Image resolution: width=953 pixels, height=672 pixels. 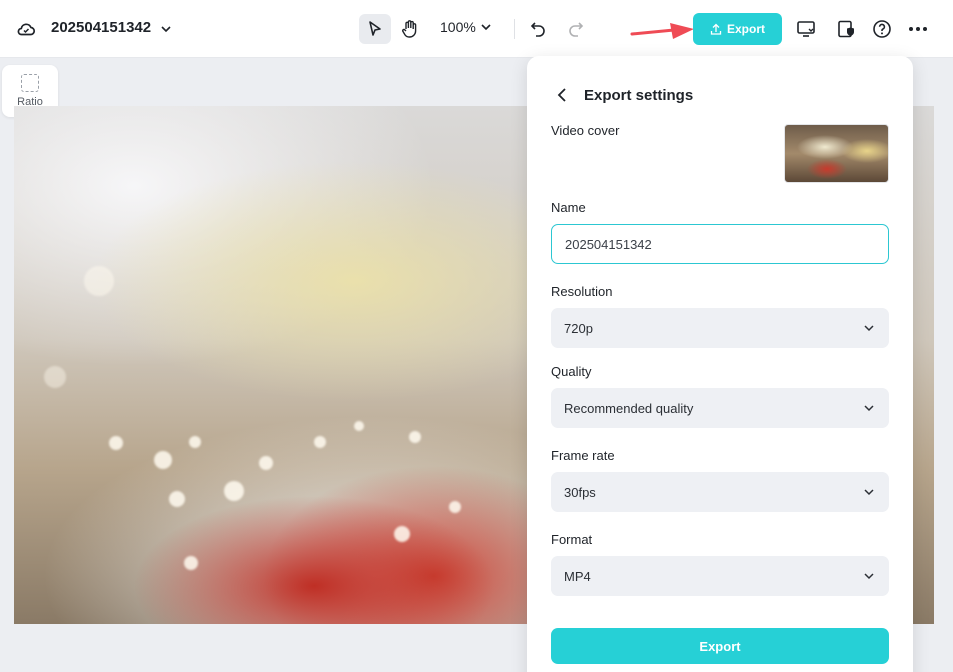 I want to click on present-screen-icon, so click(x=806, y=29).